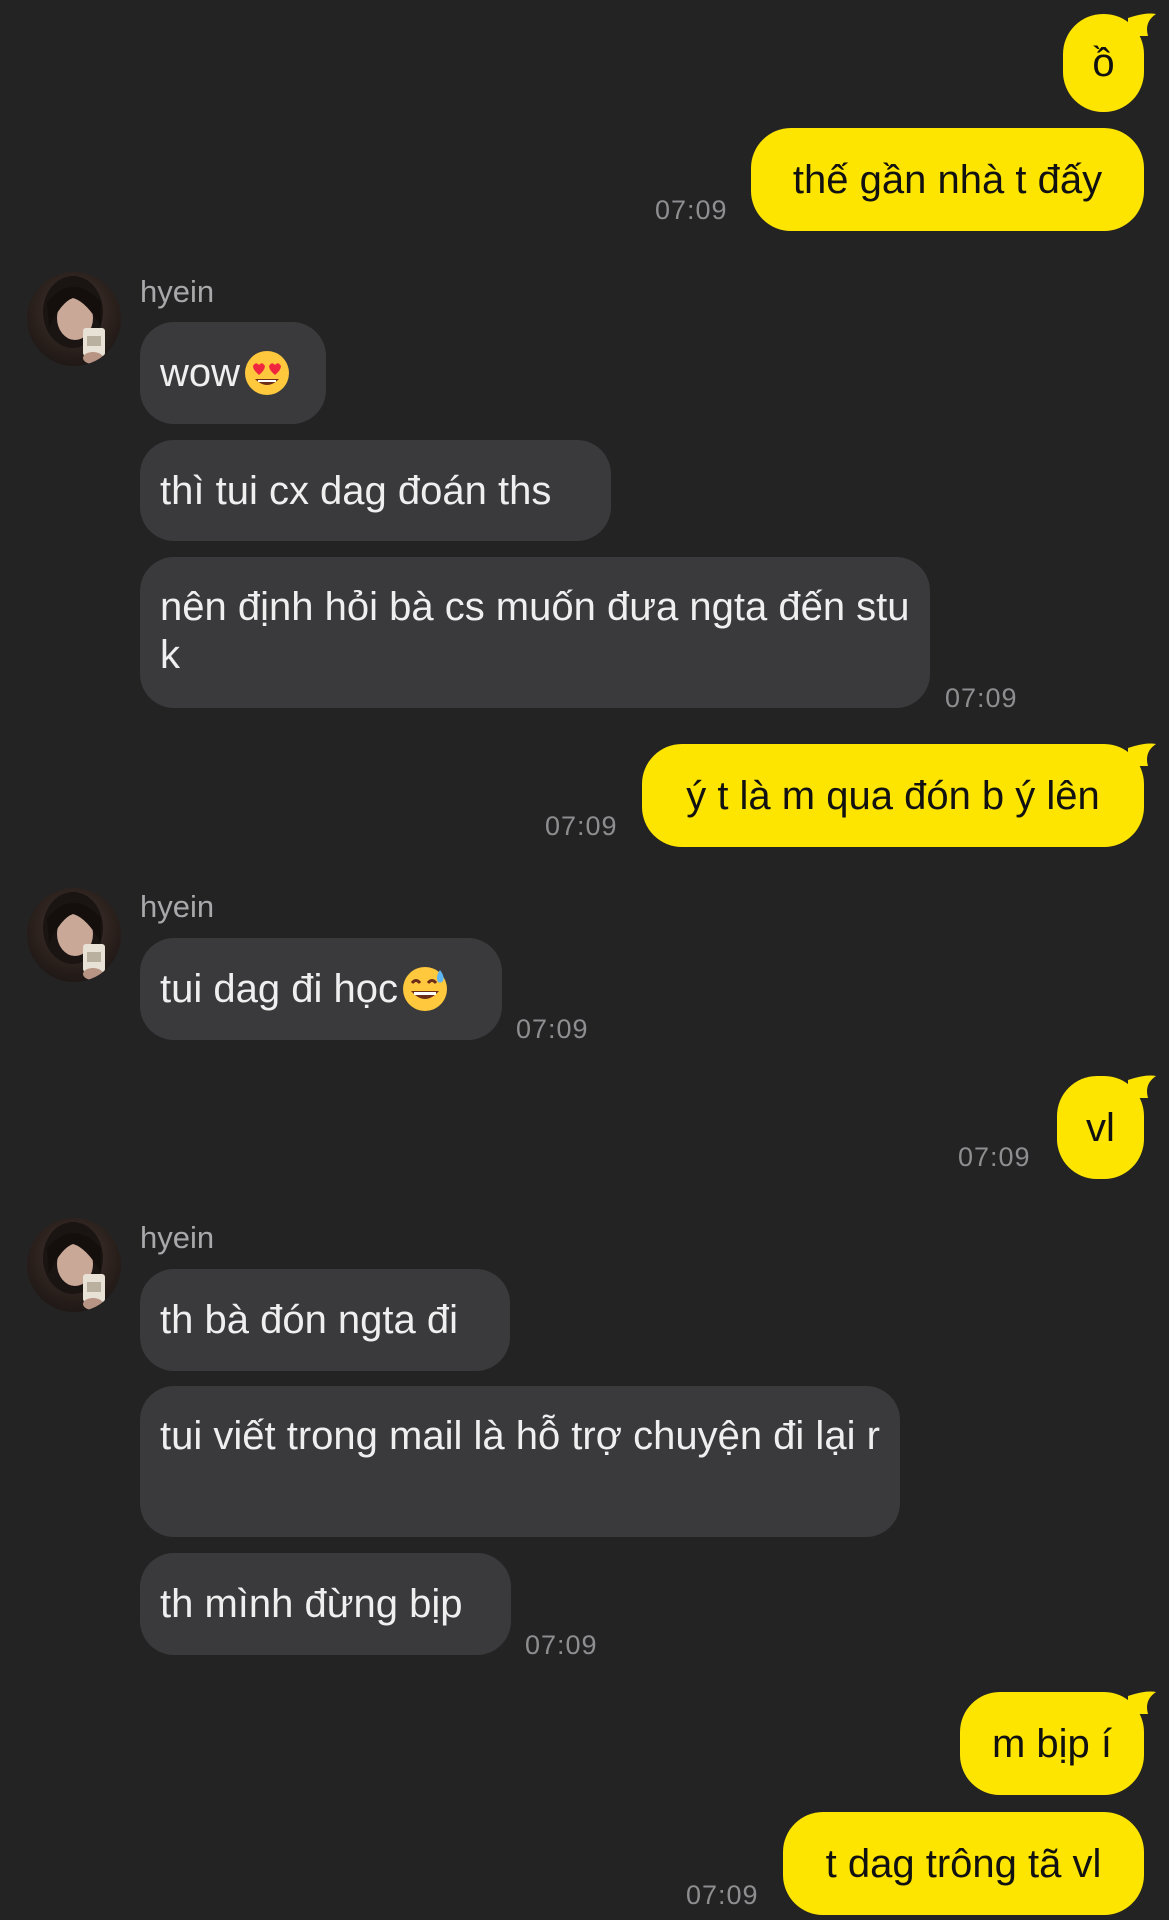  I want to click on message-text: m bịp í, so click(1052, 1743).